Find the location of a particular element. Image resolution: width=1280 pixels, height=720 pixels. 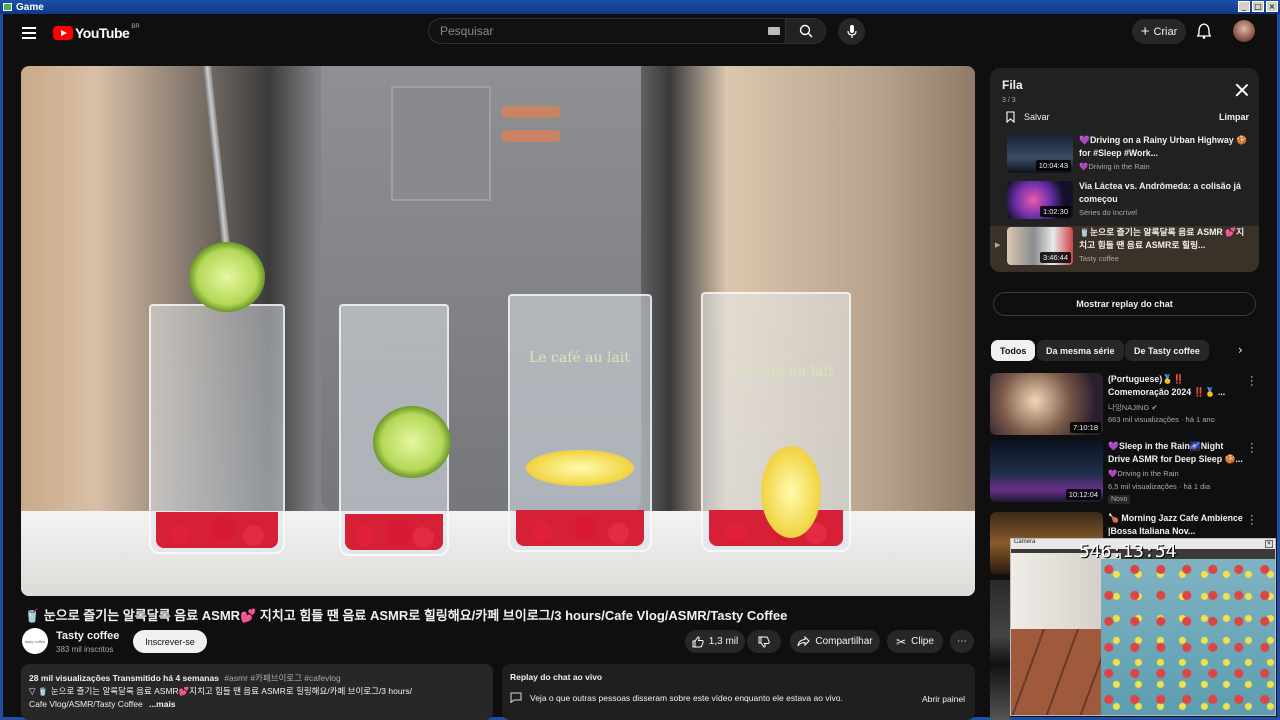

clear-queue-button: Limpar is located at coordinates (1234, 117).